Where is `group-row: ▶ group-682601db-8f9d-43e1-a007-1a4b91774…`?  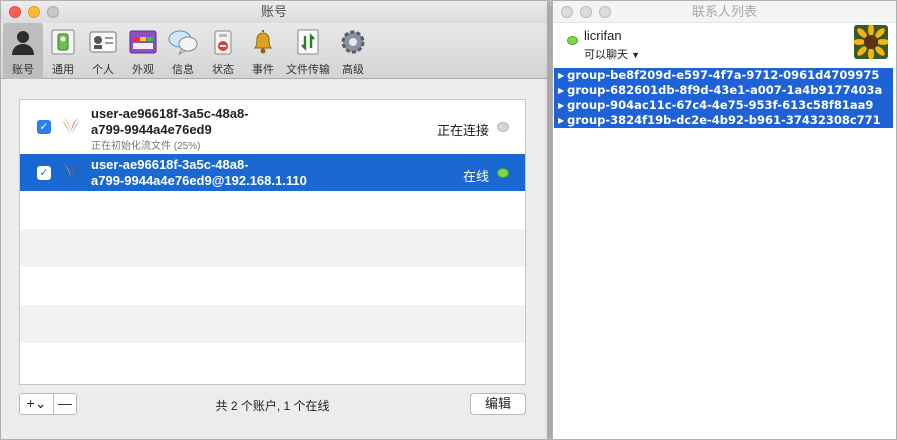 group-row: ▶ group-682601db-8f9d-43e1-a007-1a4b91774… is located at coordinates (723, 90).